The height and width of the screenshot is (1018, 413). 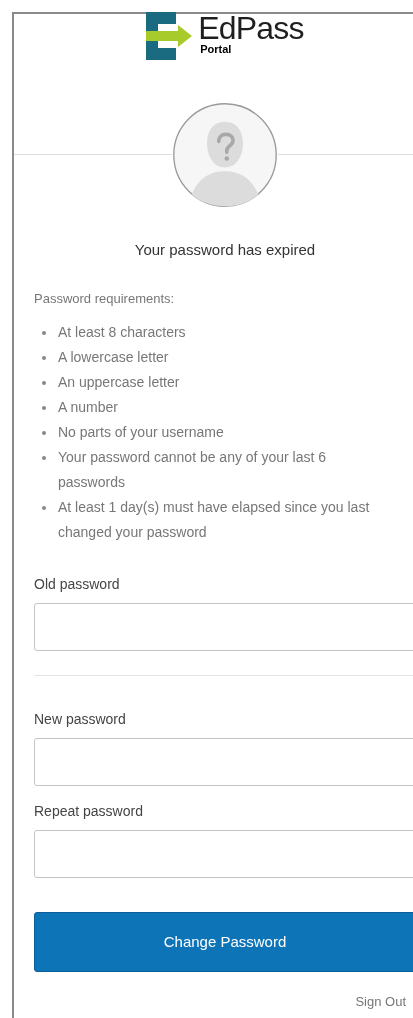 I want to click on requirement-text: A number, so click(x=88, y=407).